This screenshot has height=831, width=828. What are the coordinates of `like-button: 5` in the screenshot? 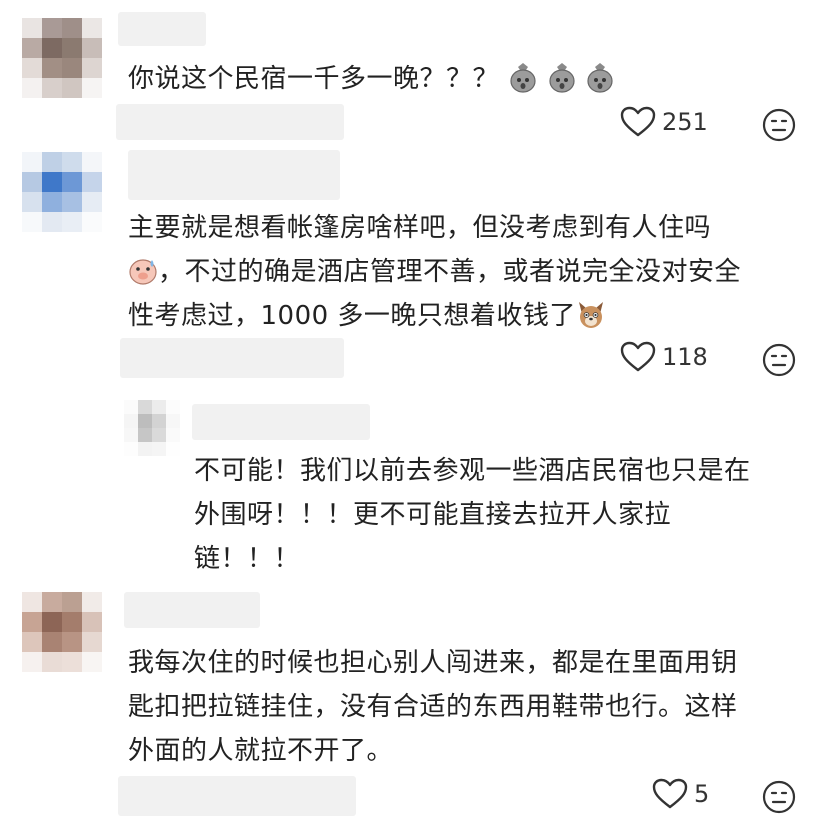 It's located at (680, 794).